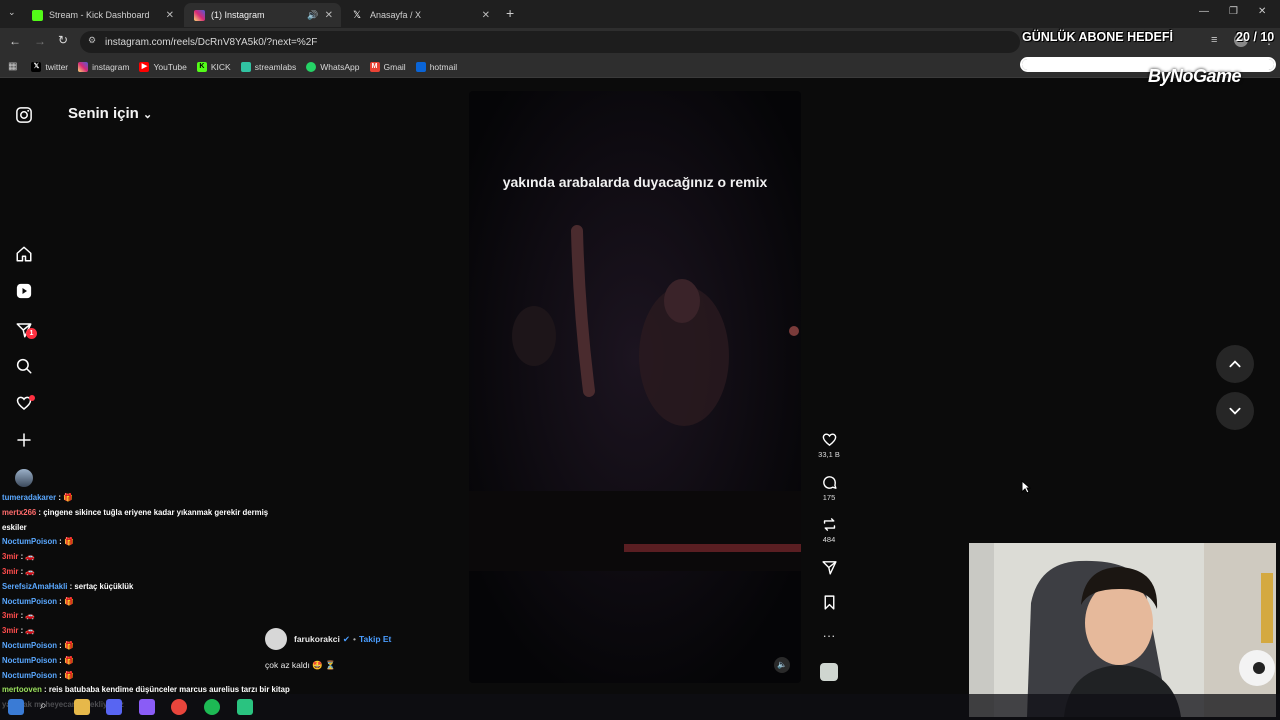 The image size is (1280, 720). What do you see at coordinates (111, 66) in the screenshot?
I see `bookmark-label: instagram` at bounding box center [111, 66].